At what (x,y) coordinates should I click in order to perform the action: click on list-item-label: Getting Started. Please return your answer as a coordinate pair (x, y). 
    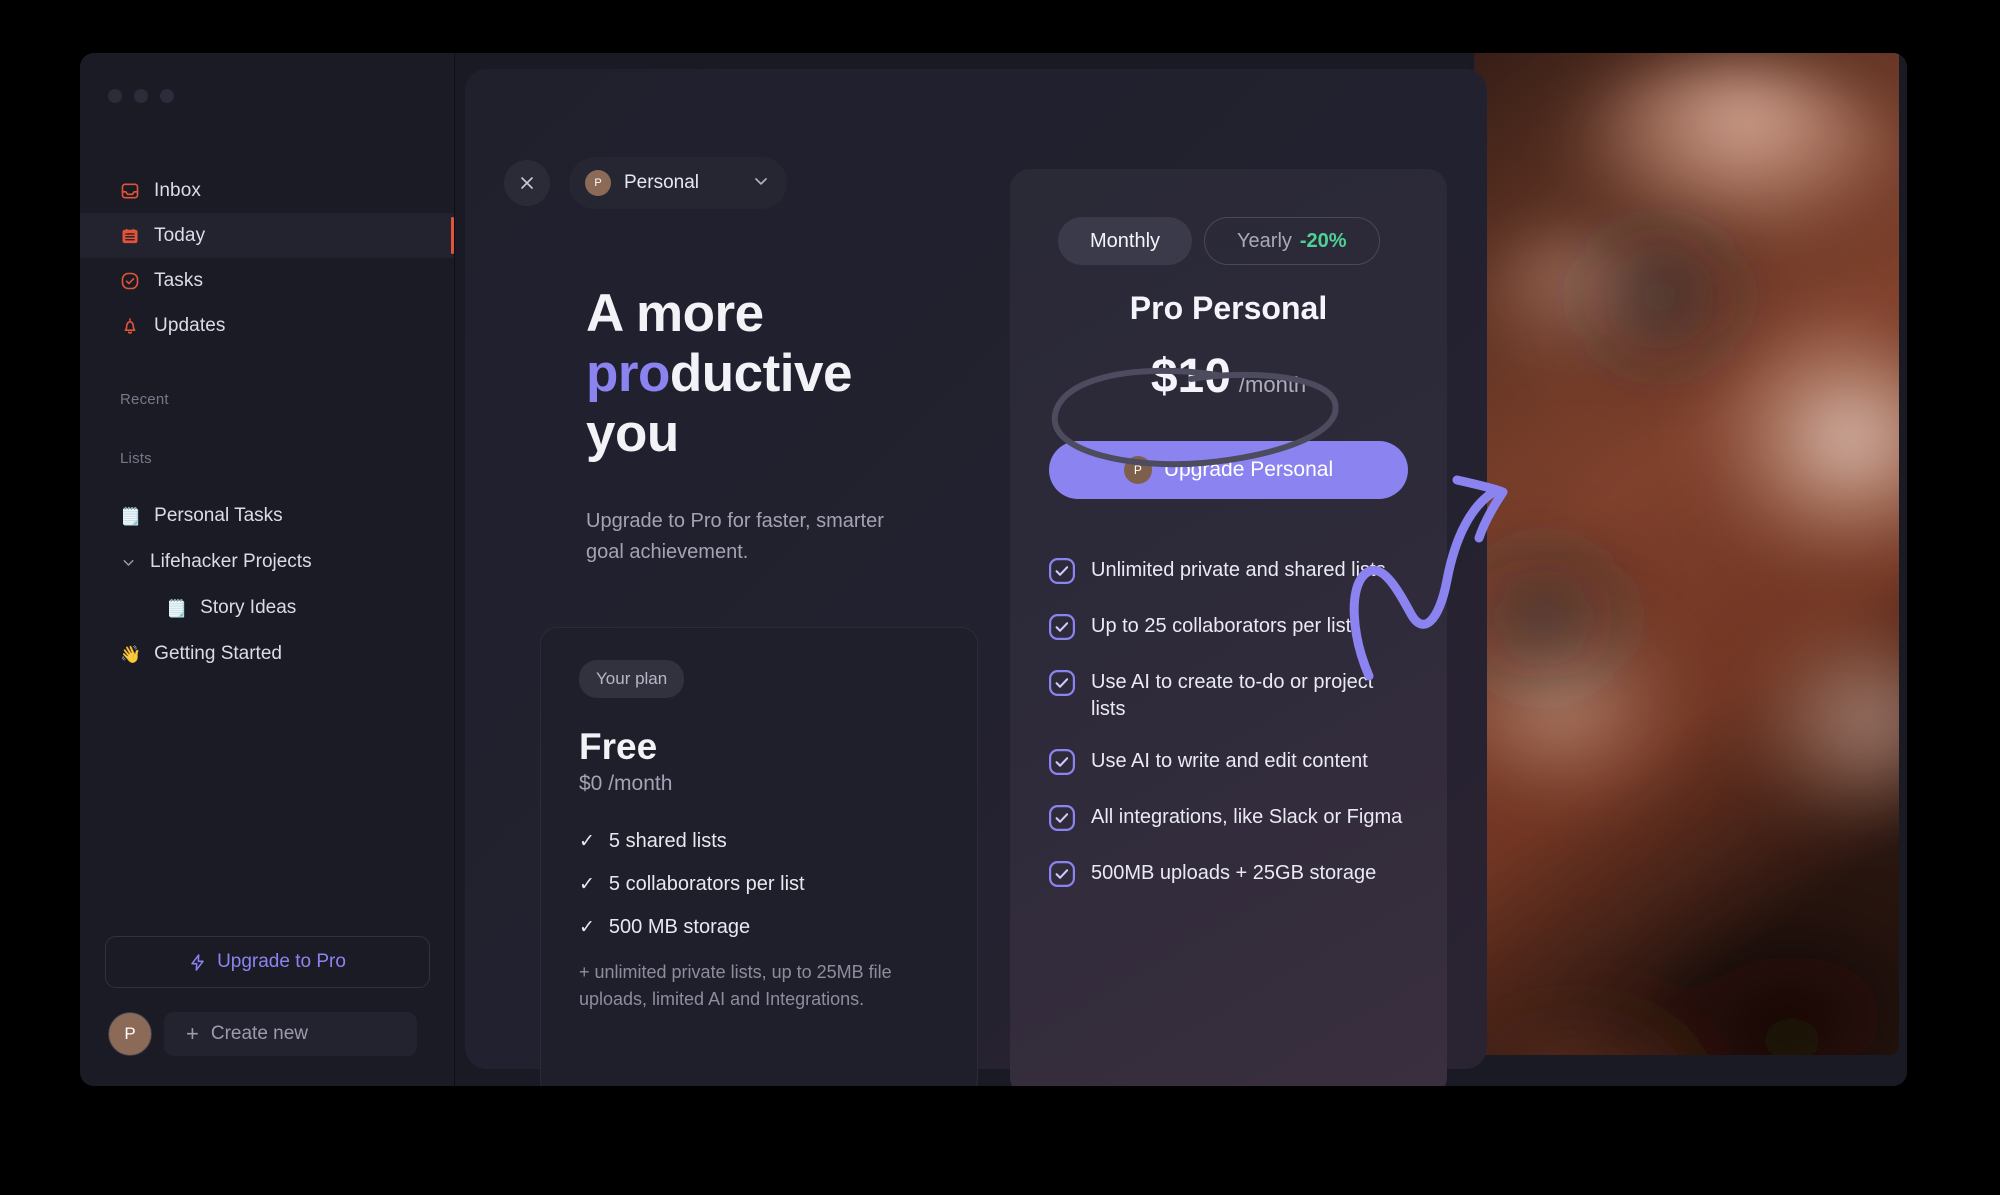
    Looking at the image, I should click on (218, 653).